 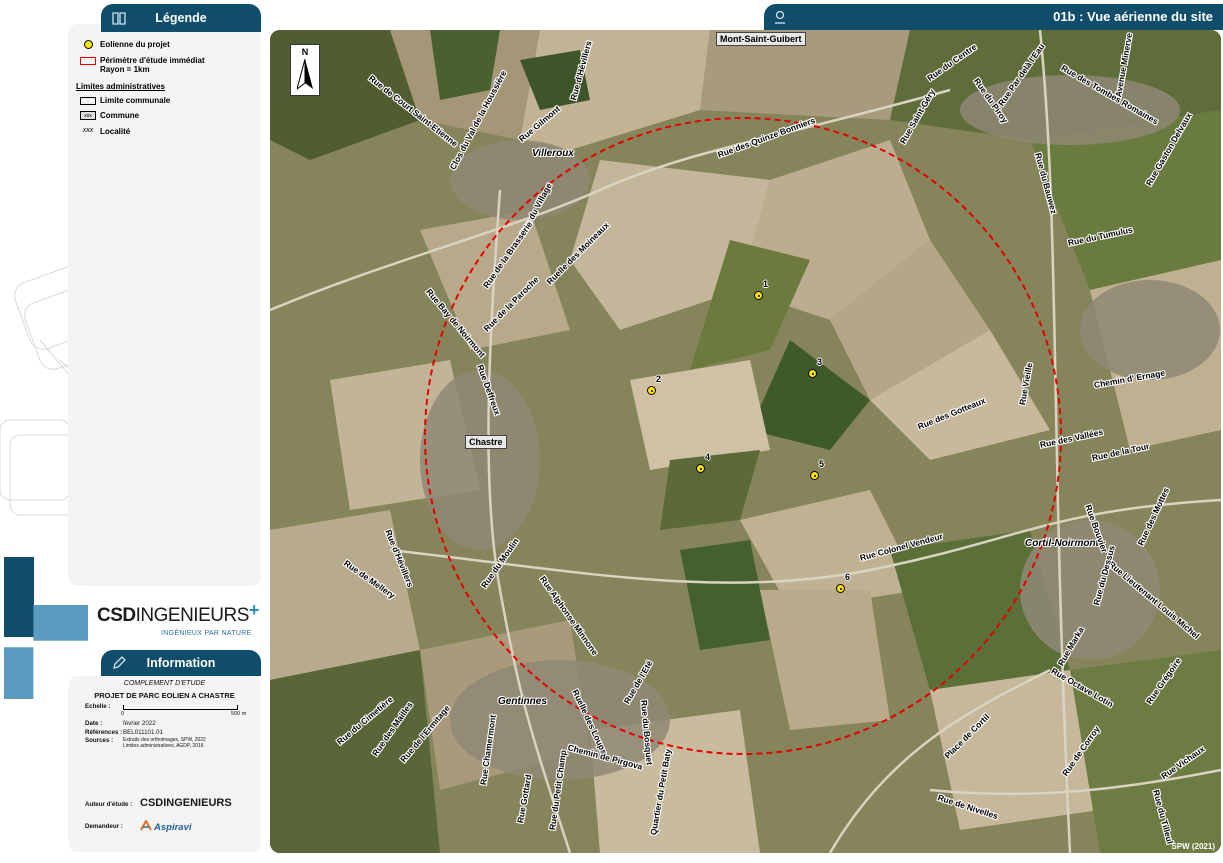 What do you see at coordinates (305, 70) in the screenshot?
I see `north-arrow-icon: N` at bounding box center [305, 70].